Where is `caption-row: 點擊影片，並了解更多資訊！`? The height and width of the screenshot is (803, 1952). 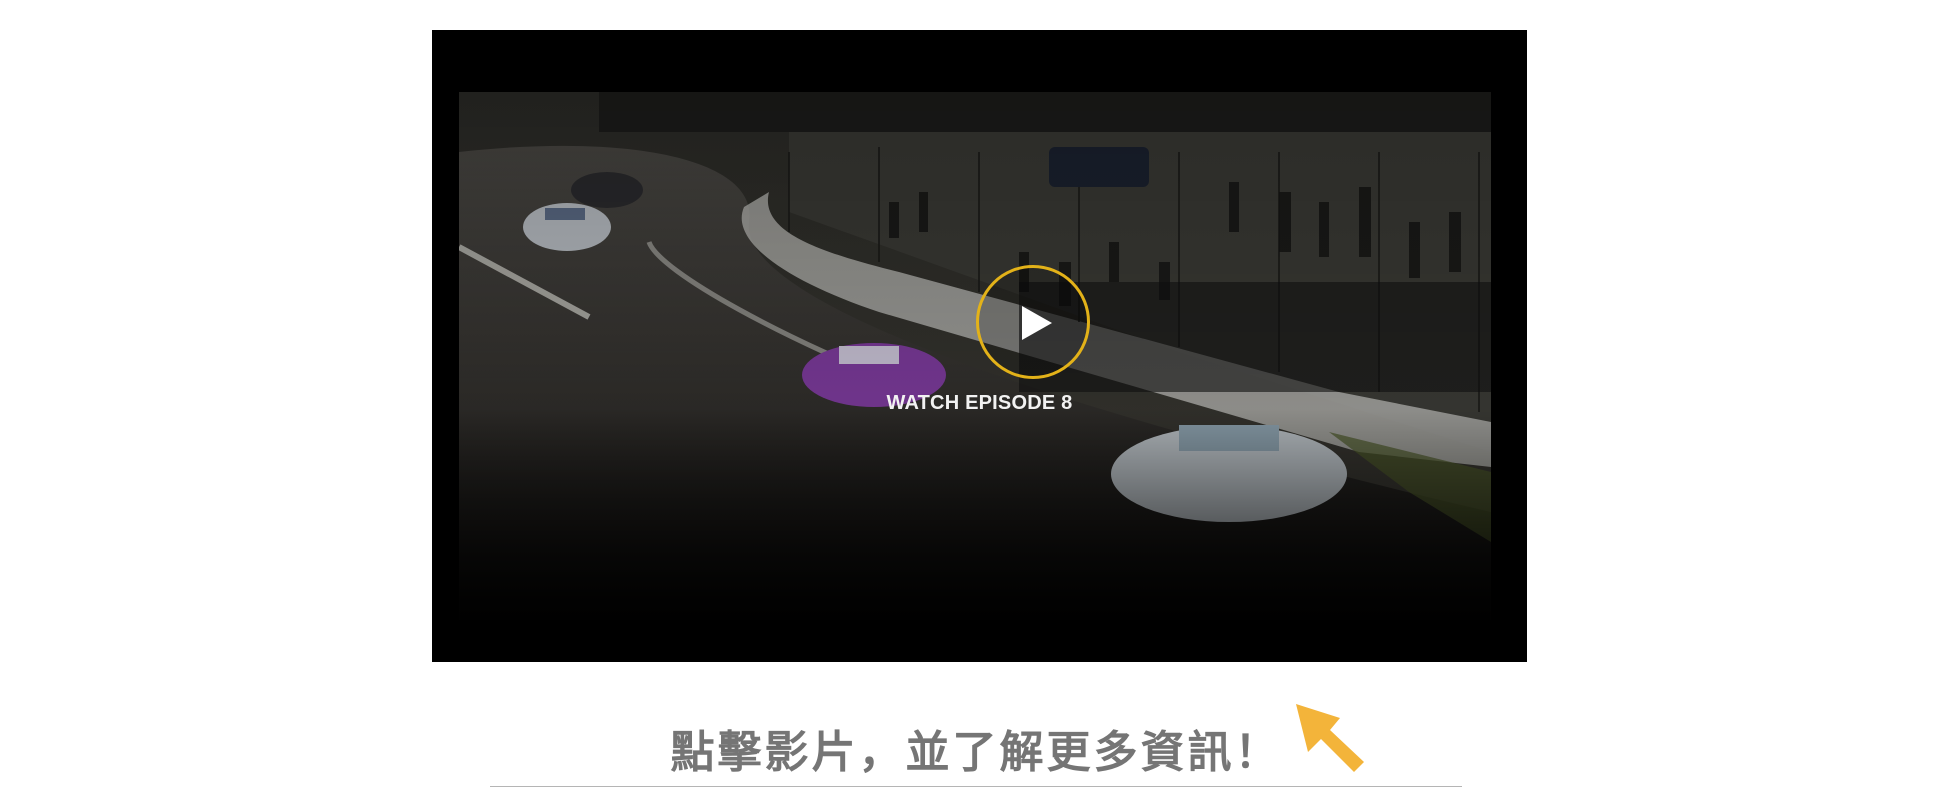 caption-row: 點擊影片，並了解更多資訊！ is located at coordinates (976, 743).